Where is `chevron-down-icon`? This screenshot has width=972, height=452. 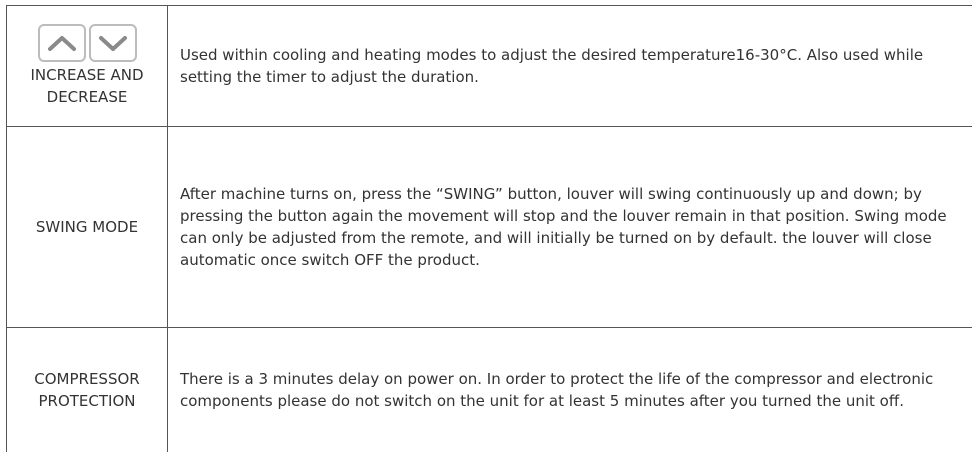
chevron-down-icon is located at coordinates (112, 43).